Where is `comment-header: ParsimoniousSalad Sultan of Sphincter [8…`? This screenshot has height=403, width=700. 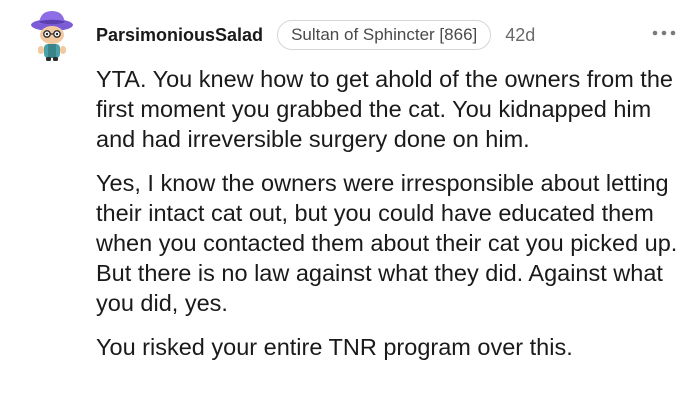
comment-header: ParsimoniousSalad Sultan of Sphincter [8… is located at coordinates (315, 35).